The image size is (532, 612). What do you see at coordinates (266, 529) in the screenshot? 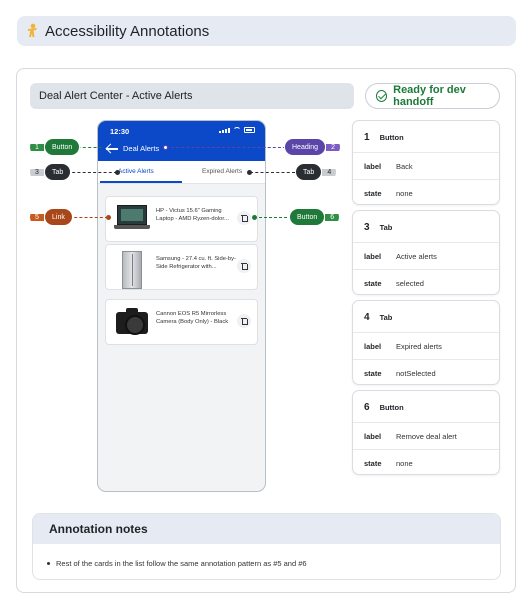
I see `notes-title: Annotation notes` at bounding box center [266, 529].